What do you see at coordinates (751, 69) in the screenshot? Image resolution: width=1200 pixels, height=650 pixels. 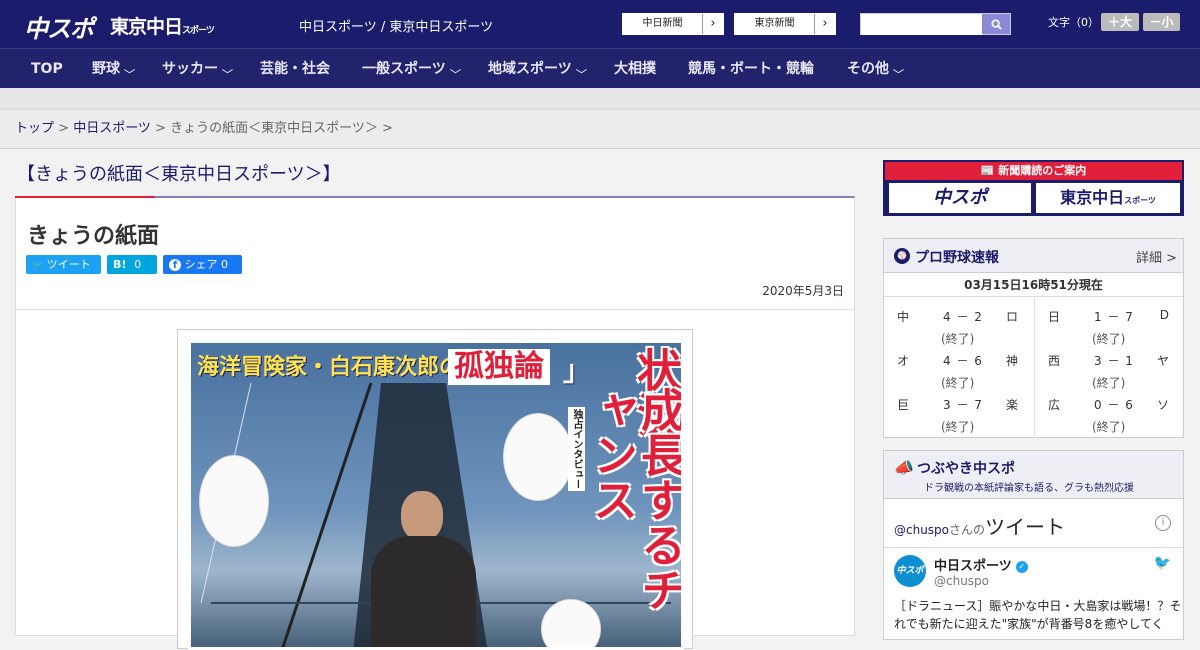 I see `nav-racing: 競馬・ボート・競輪` at bounding box center [751, 69].